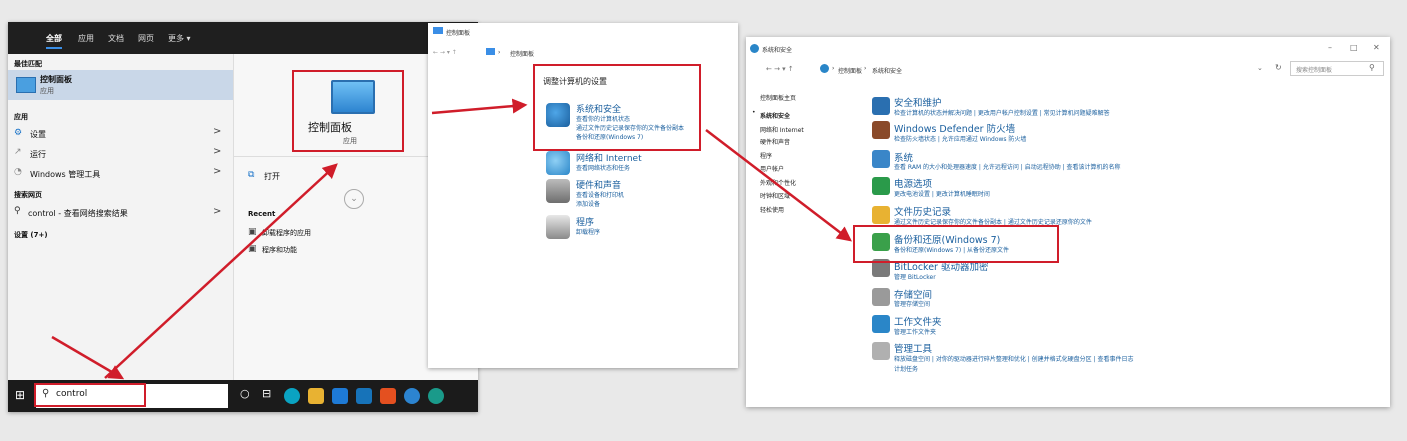  Describe the element at coordinates (479, 106) in the screenshot. I see `arrow-to-control-panel` at that location.